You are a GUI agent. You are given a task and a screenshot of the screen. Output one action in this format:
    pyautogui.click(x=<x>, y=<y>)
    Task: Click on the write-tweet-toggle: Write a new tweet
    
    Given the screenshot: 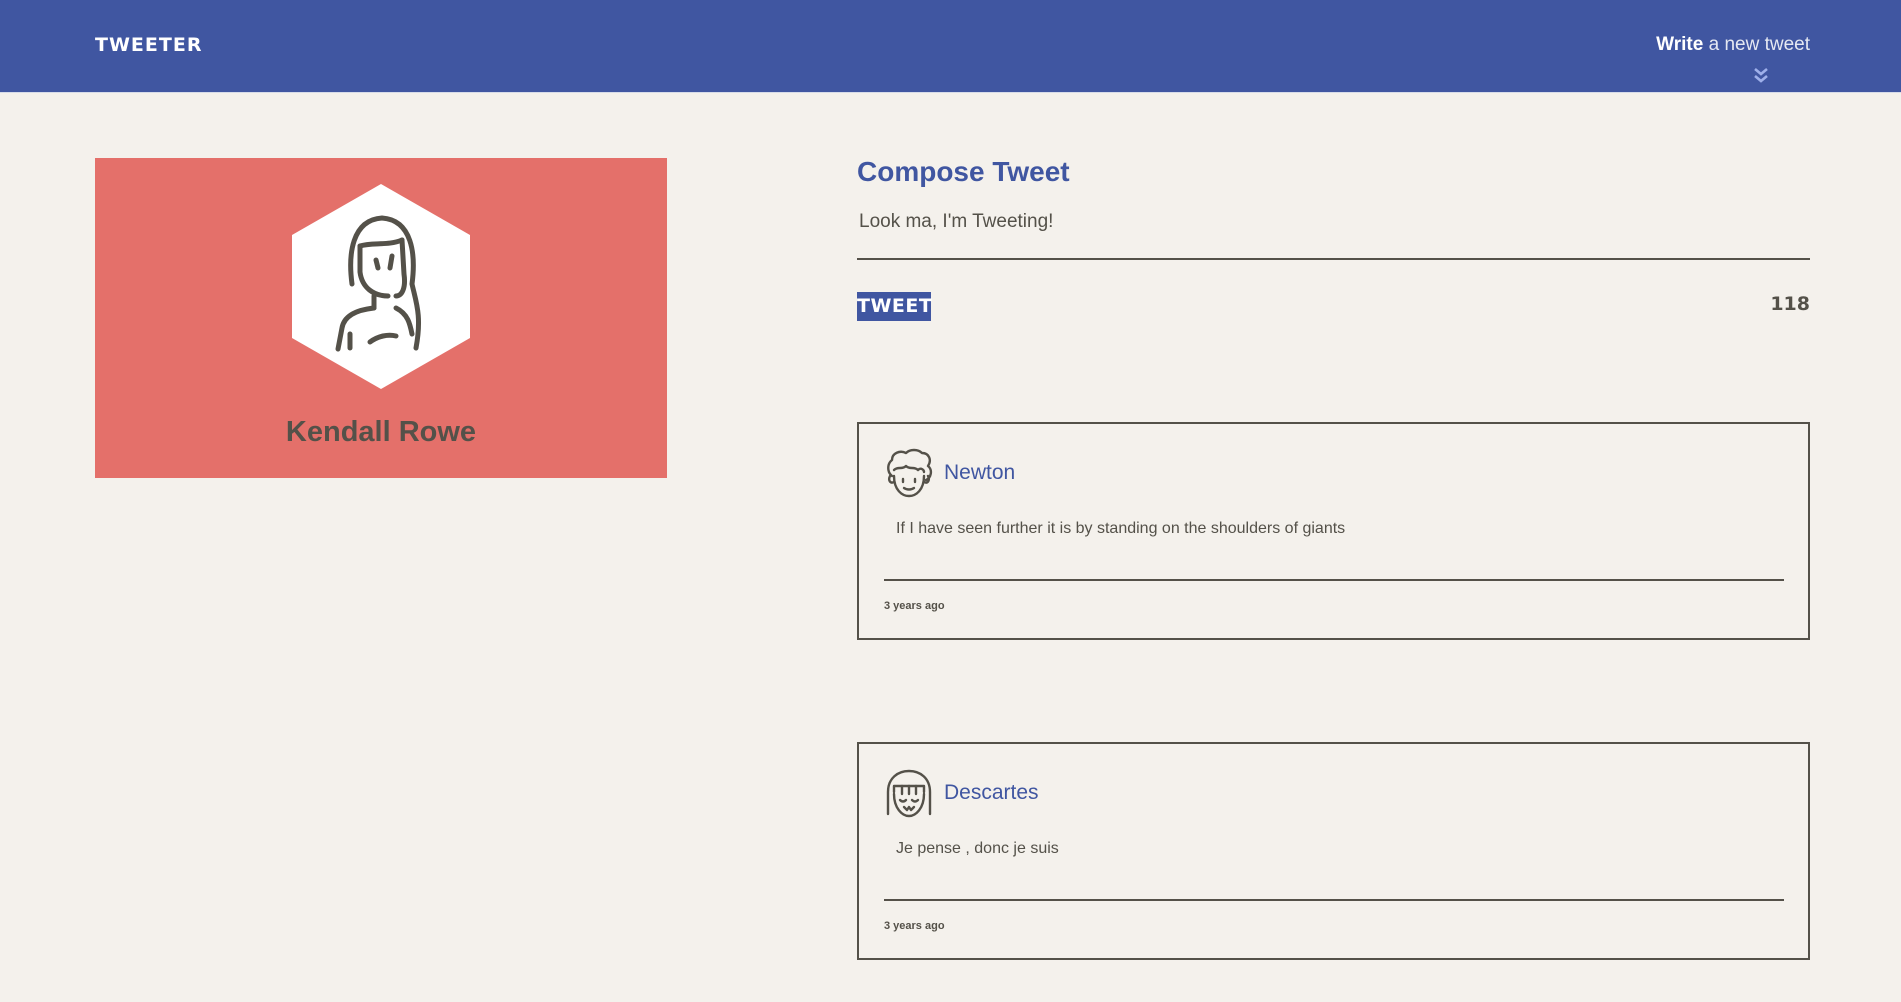 What is the action you would take?
    pyautogui.click(x=1733, y=45)
    